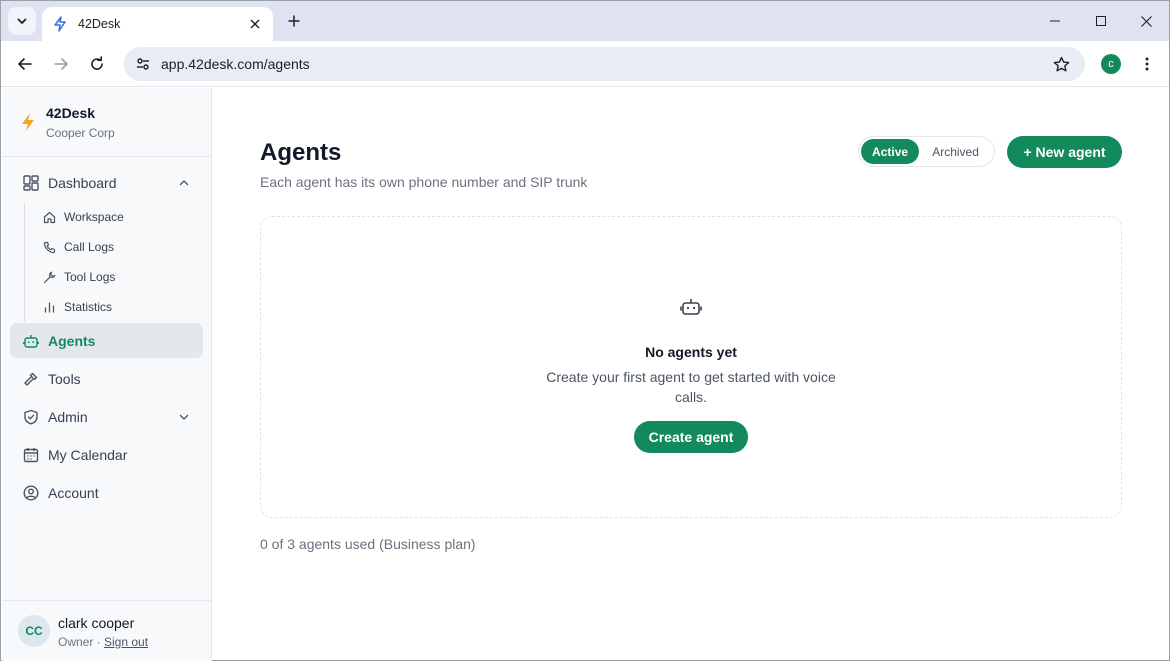 The width and height of the screenshot is (1170, 661). I want to click on new-tab-button, so click(294, 21).